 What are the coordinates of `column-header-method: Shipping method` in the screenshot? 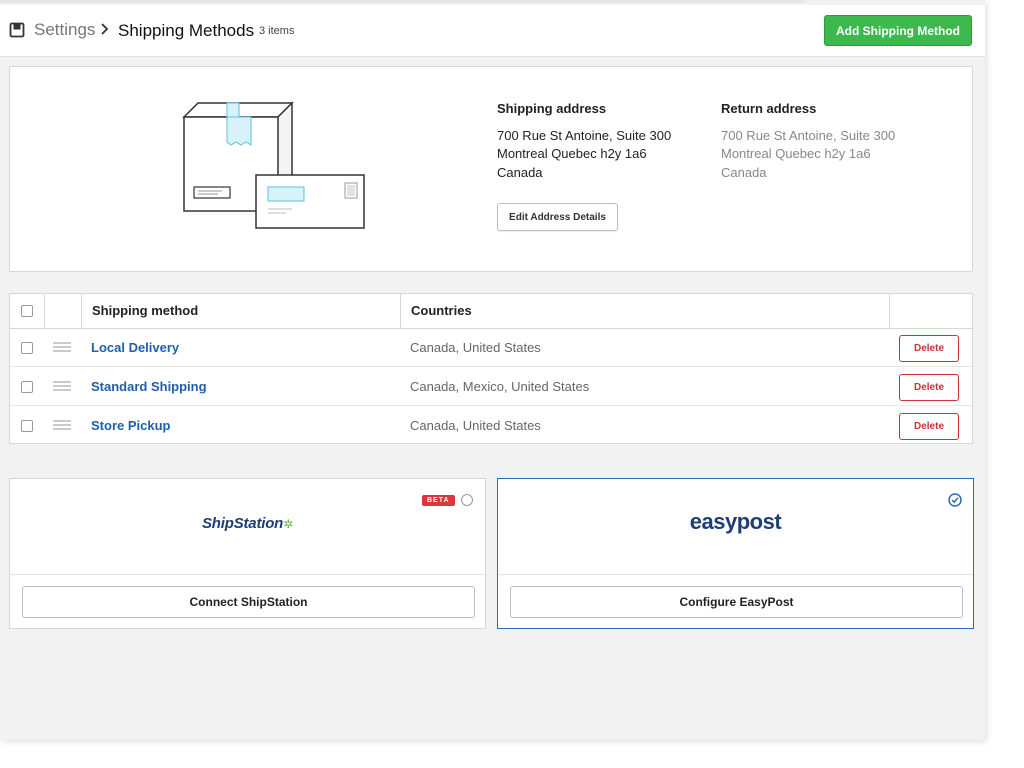 It's located at (145, 310).